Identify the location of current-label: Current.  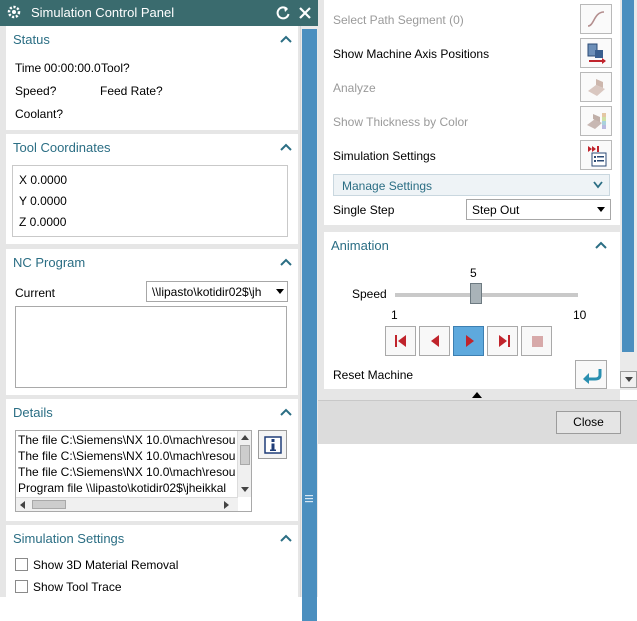
(35, 293).